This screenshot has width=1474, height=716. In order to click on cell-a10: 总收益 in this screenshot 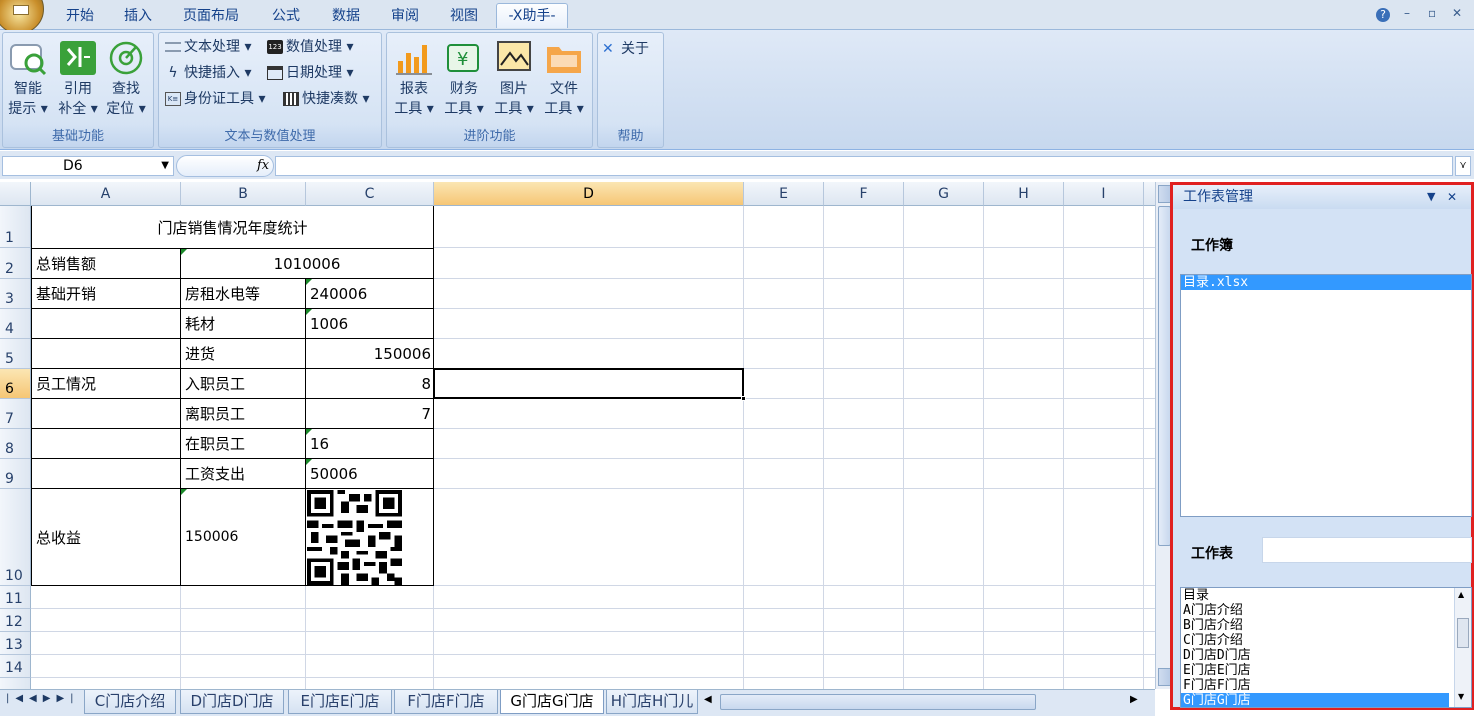, I will do `click(106, 537)`.